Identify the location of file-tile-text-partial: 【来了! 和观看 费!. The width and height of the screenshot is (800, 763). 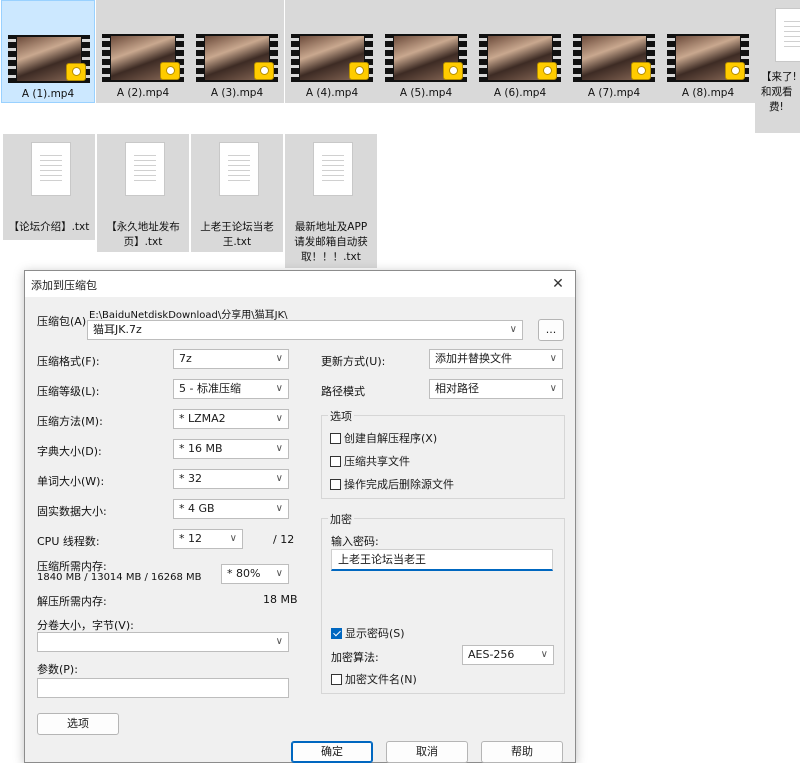
(777, 66).